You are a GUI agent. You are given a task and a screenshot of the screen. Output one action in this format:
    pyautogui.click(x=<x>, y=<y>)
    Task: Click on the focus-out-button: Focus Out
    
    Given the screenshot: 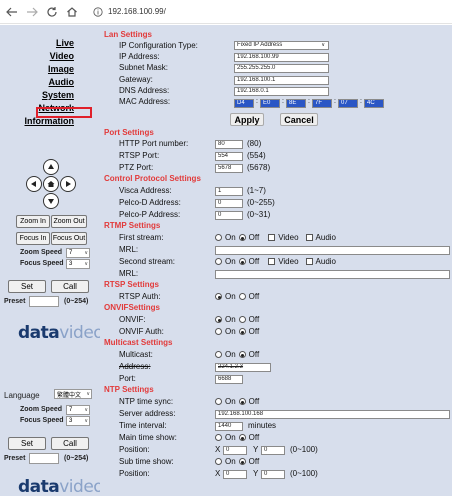 What is the action you would take?
    pyautogui.click(x=69, y=238)
    